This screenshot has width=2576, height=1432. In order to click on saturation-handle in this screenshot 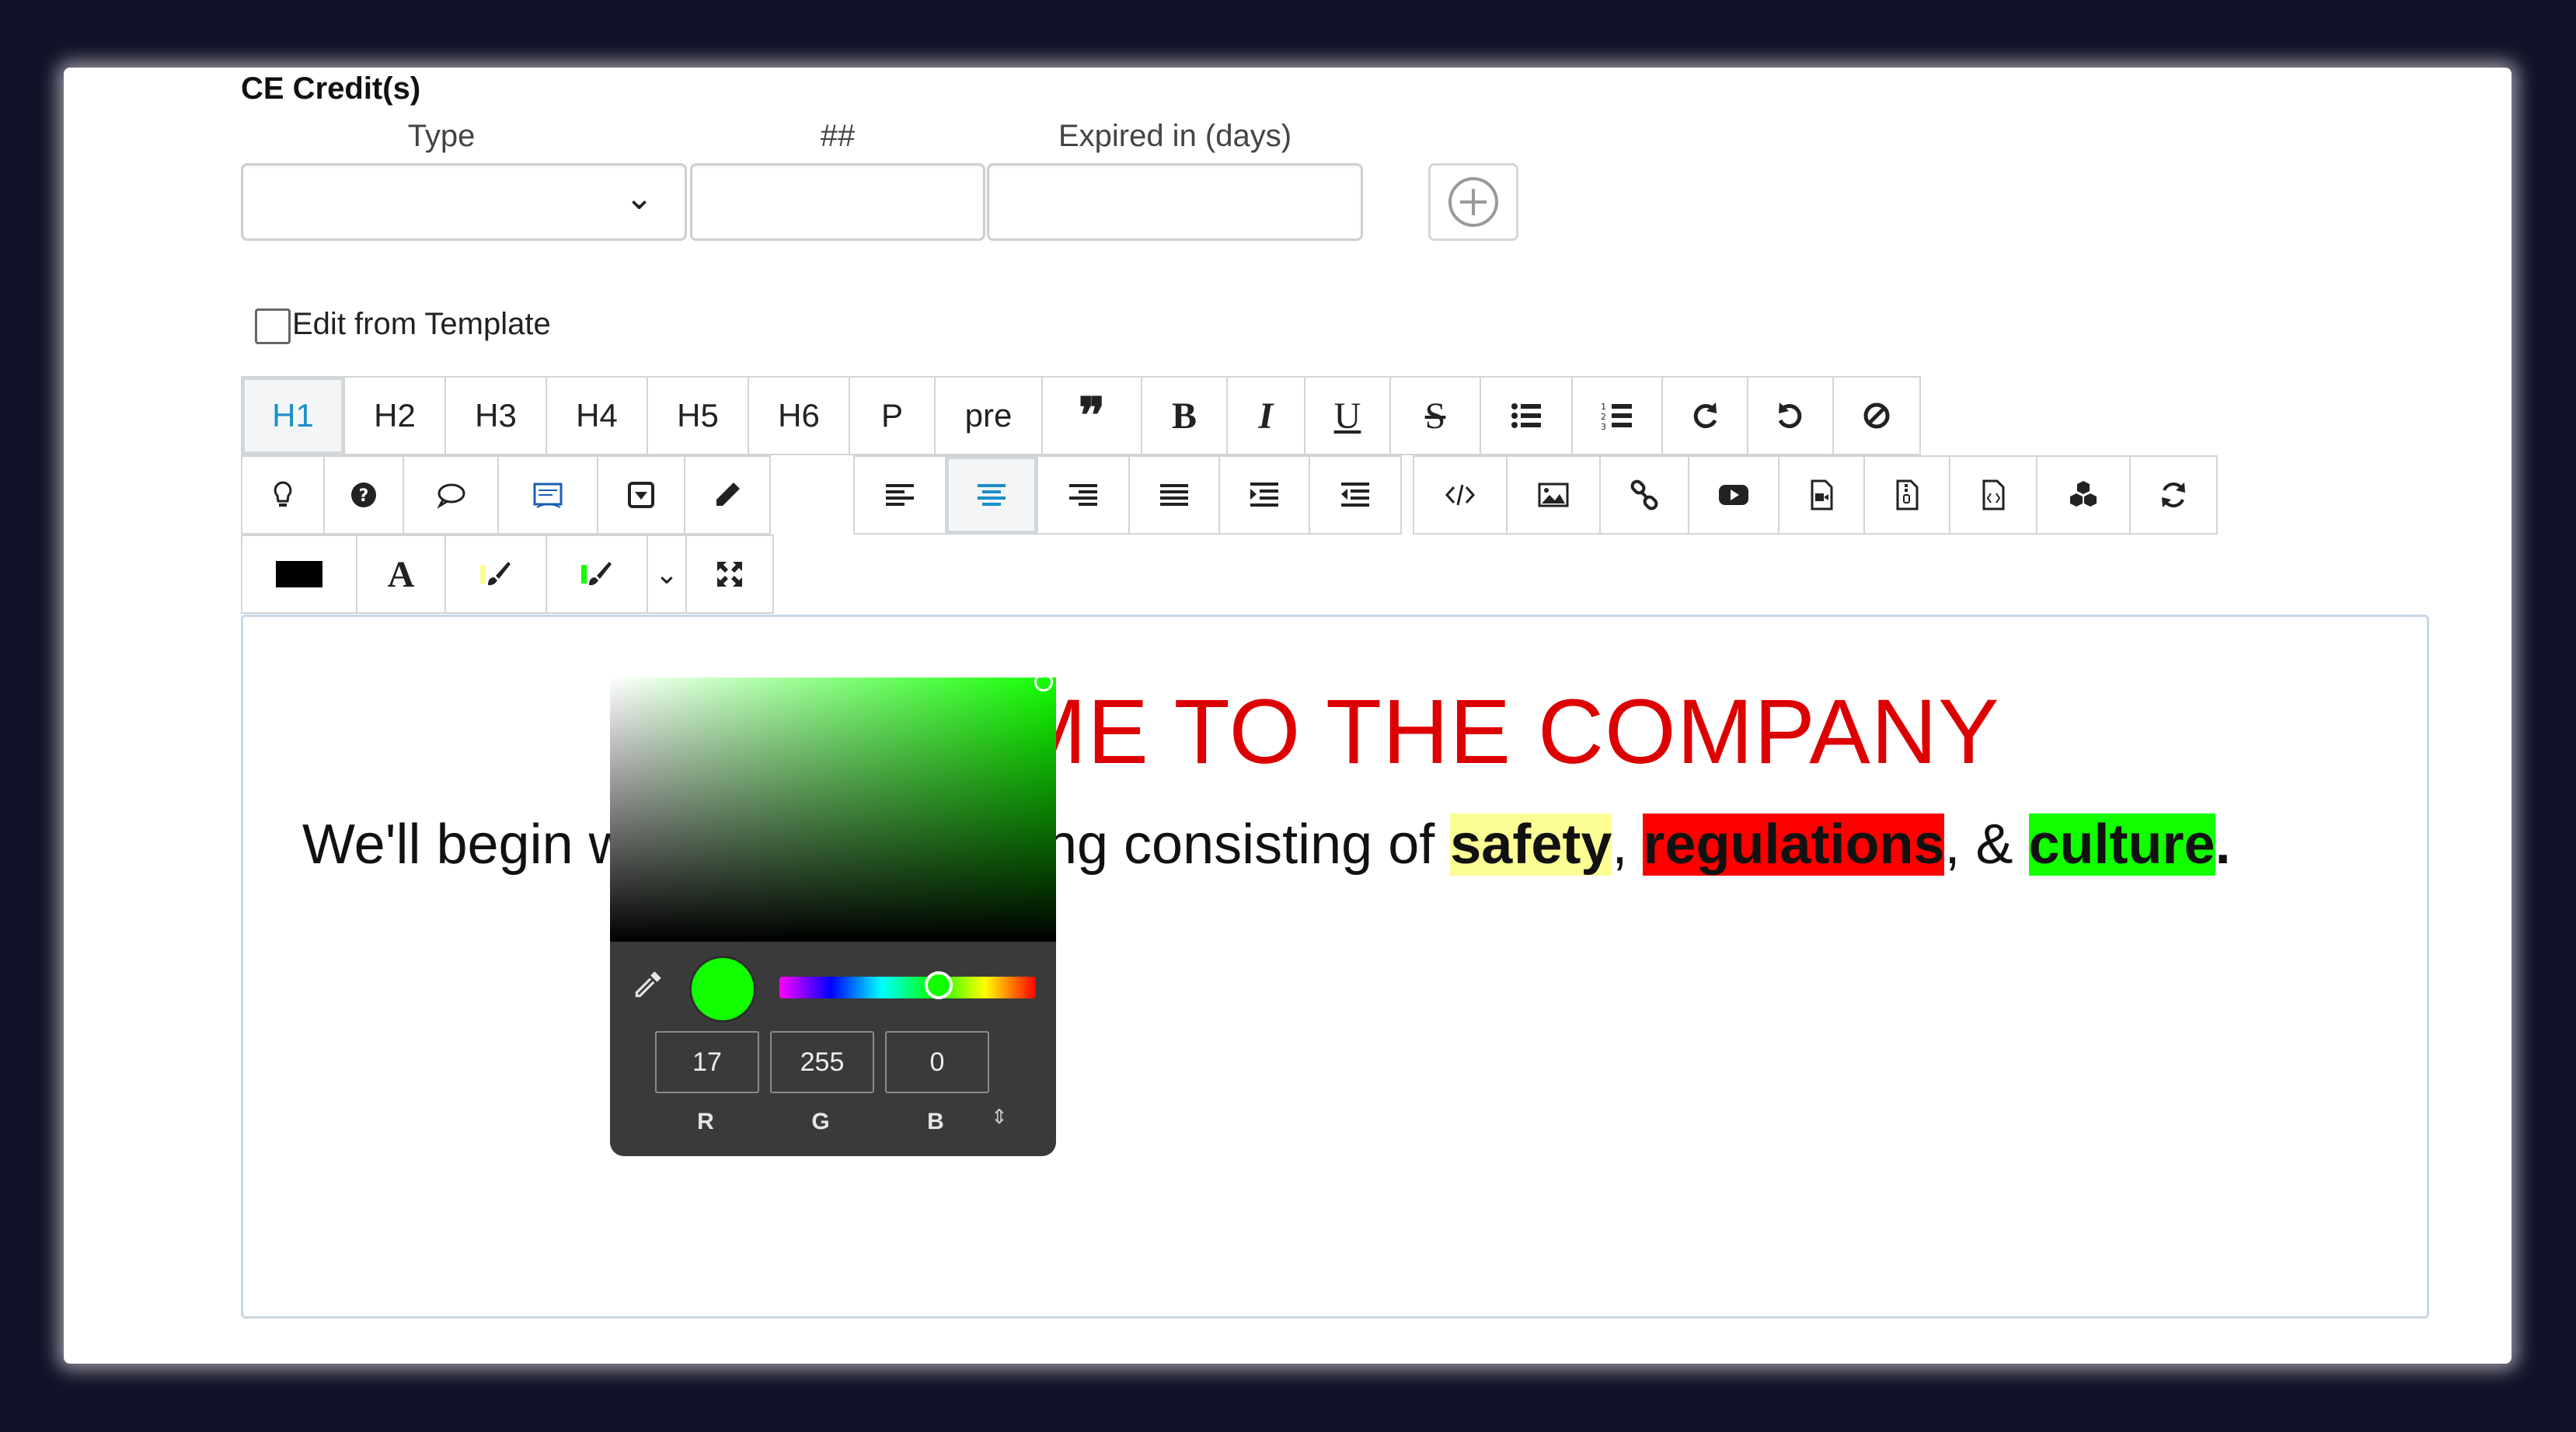, I will do `click(1043, 685)`.